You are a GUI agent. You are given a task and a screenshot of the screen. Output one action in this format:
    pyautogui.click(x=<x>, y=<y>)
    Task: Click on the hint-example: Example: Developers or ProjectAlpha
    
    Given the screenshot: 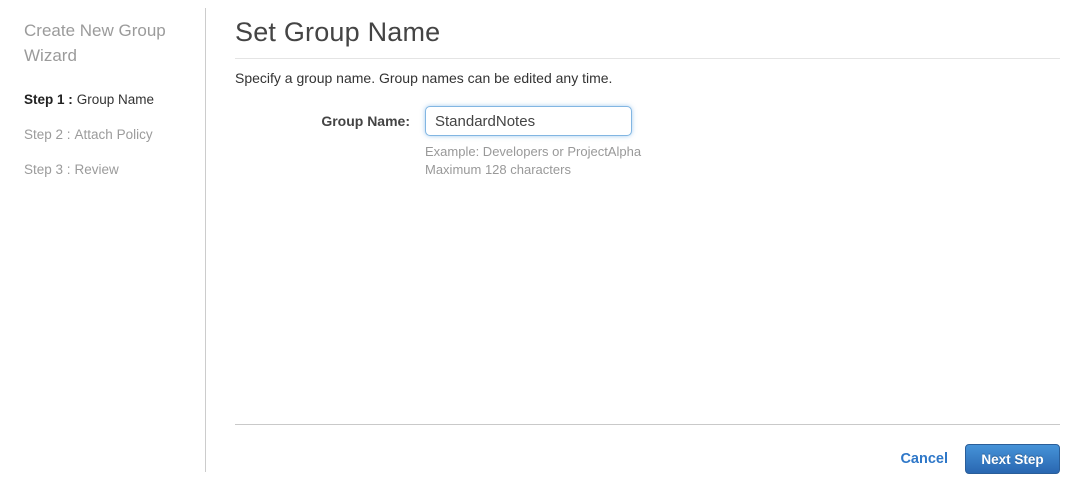 What is the action you would take?
    pyautogui.click(x=533, y=151)
    